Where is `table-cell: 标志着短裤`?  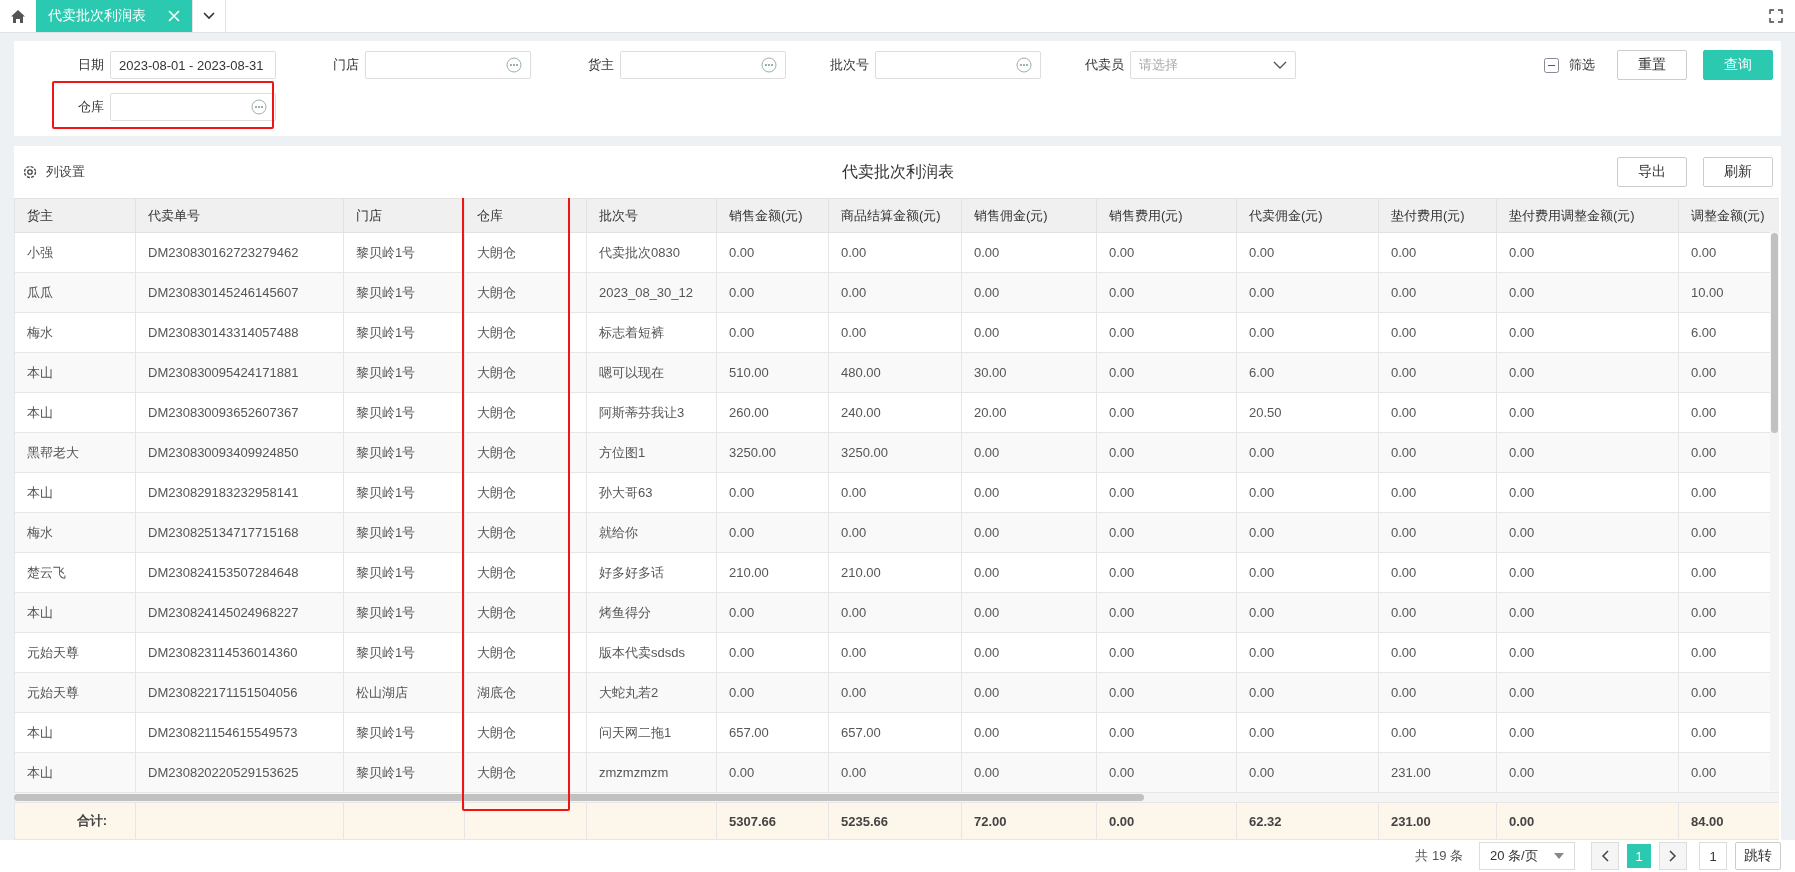 table-cell: 标志着短裤 is located at coordinates (651, 332).